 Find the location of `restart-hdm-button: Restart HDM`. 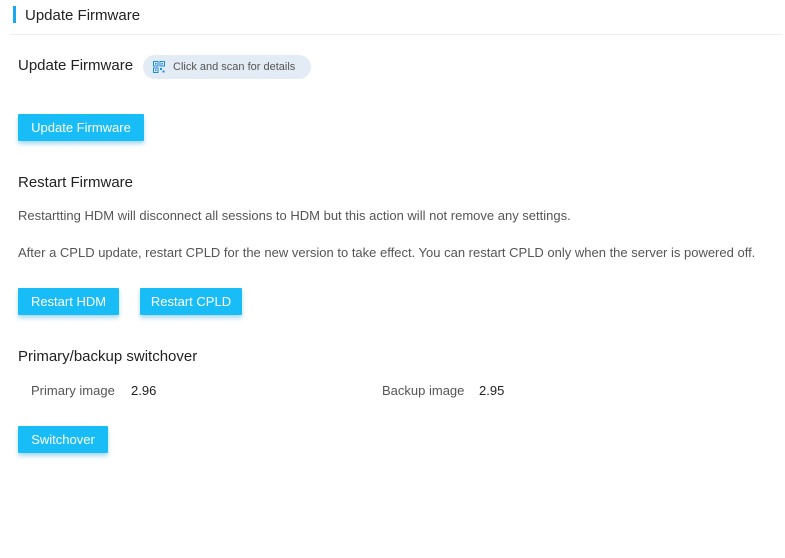

restart-hdm-button: Restart HDM is located at coordinates (68, 301).